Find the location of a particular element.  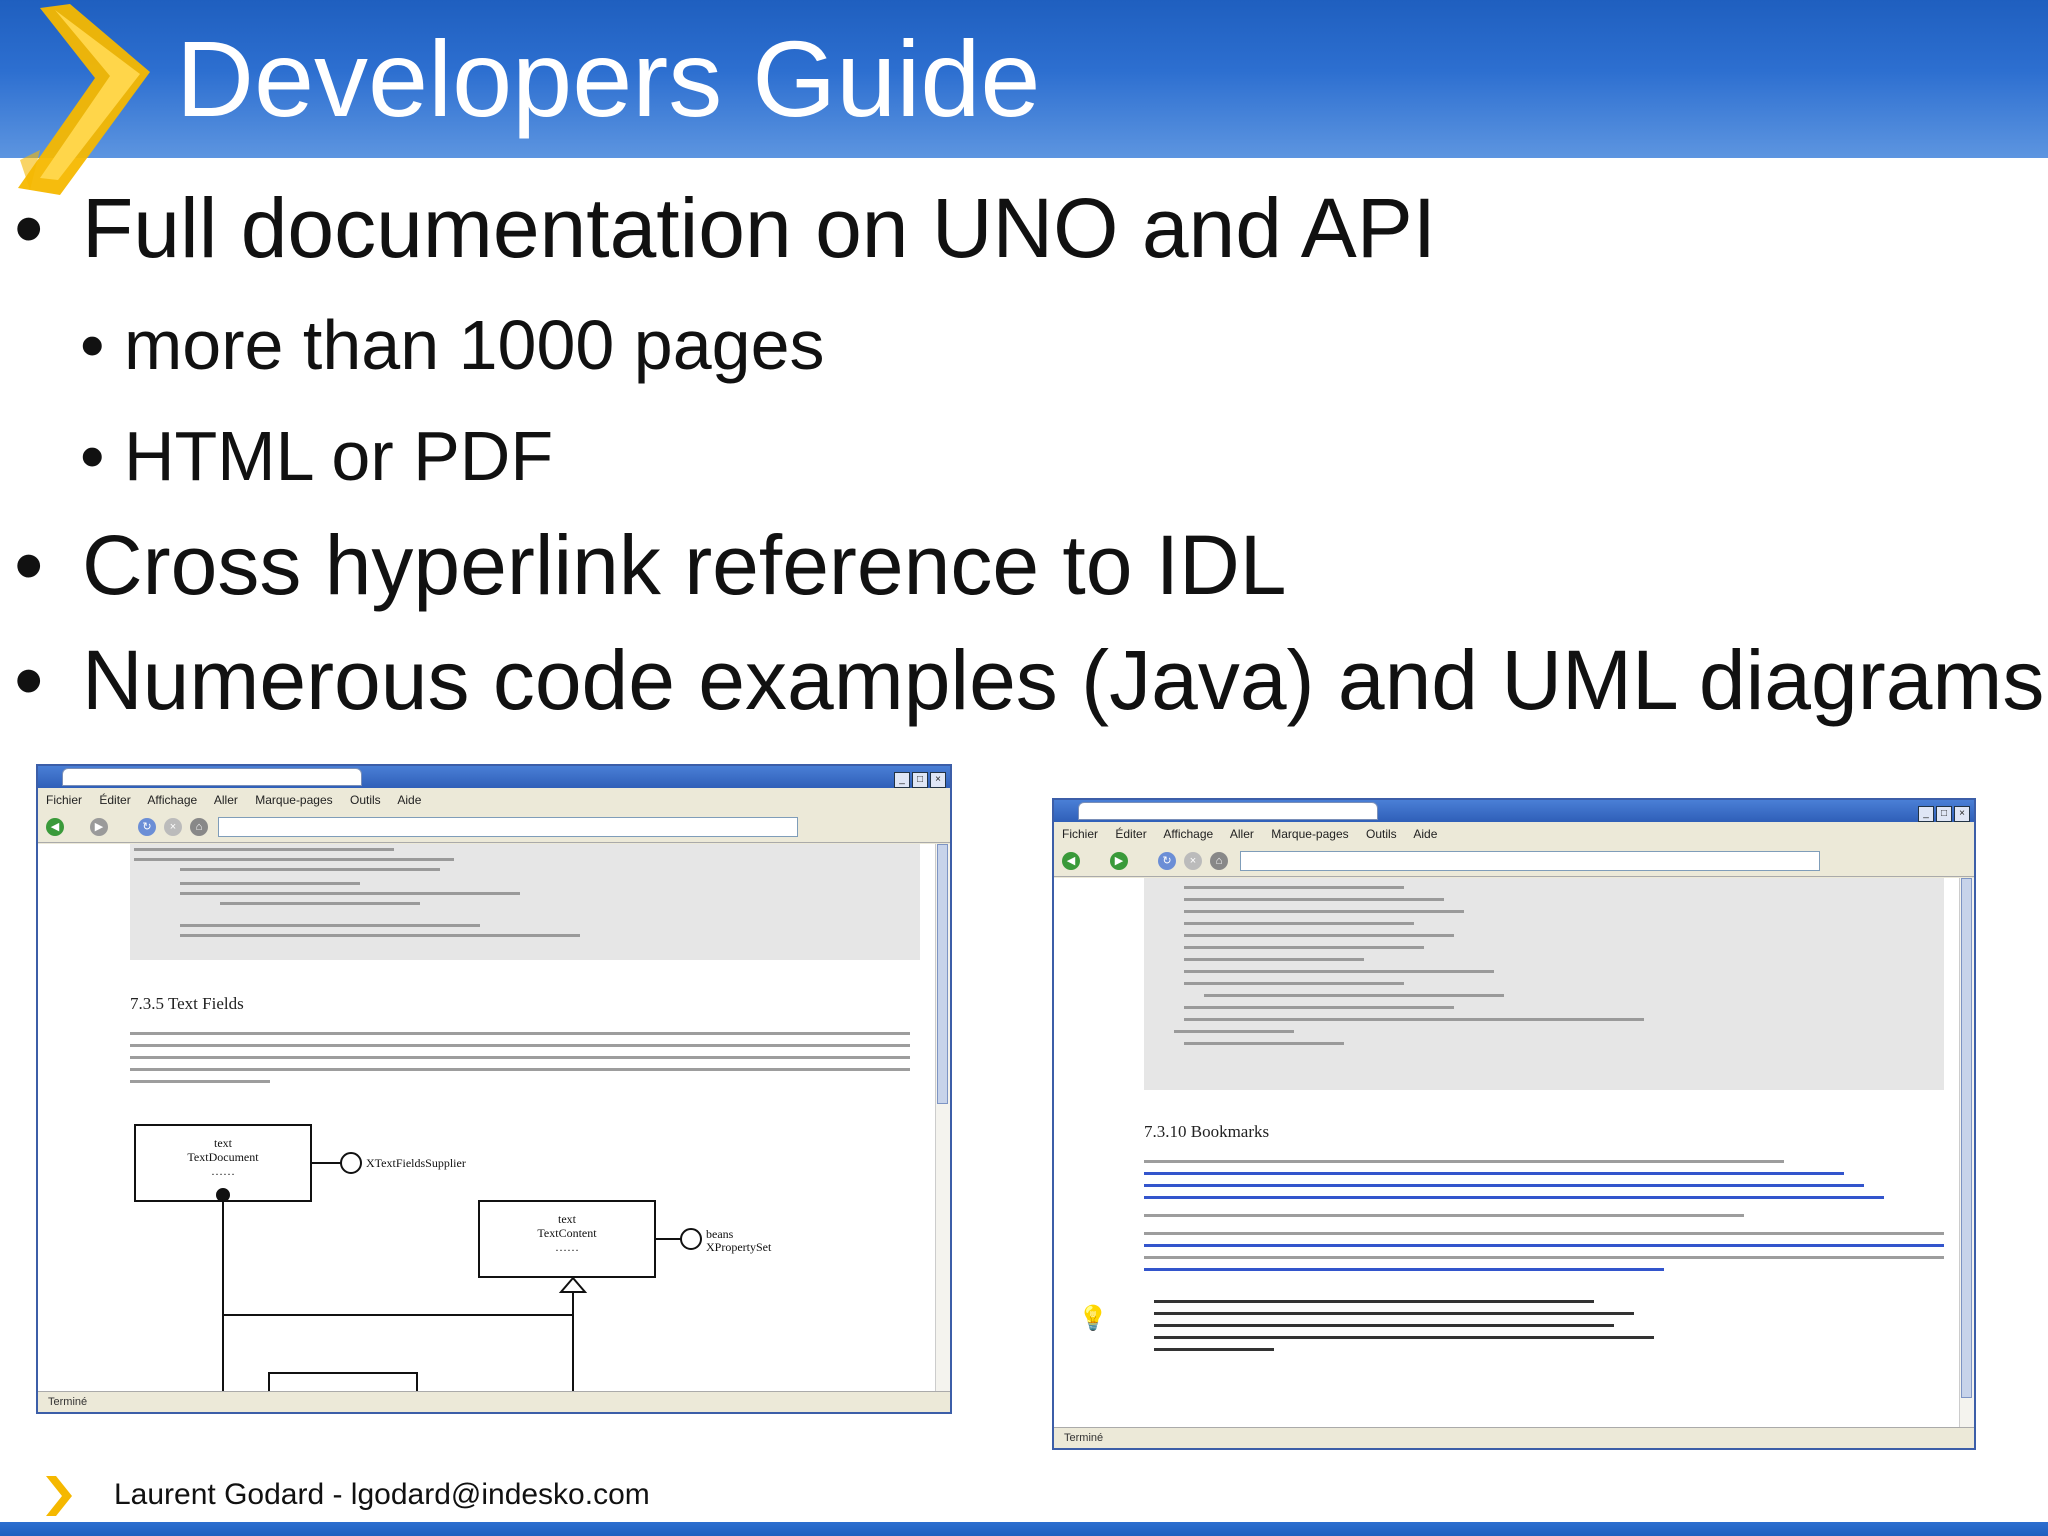

sub-bullet-text: more than 1000 pages is located at coordinates (474, 345).